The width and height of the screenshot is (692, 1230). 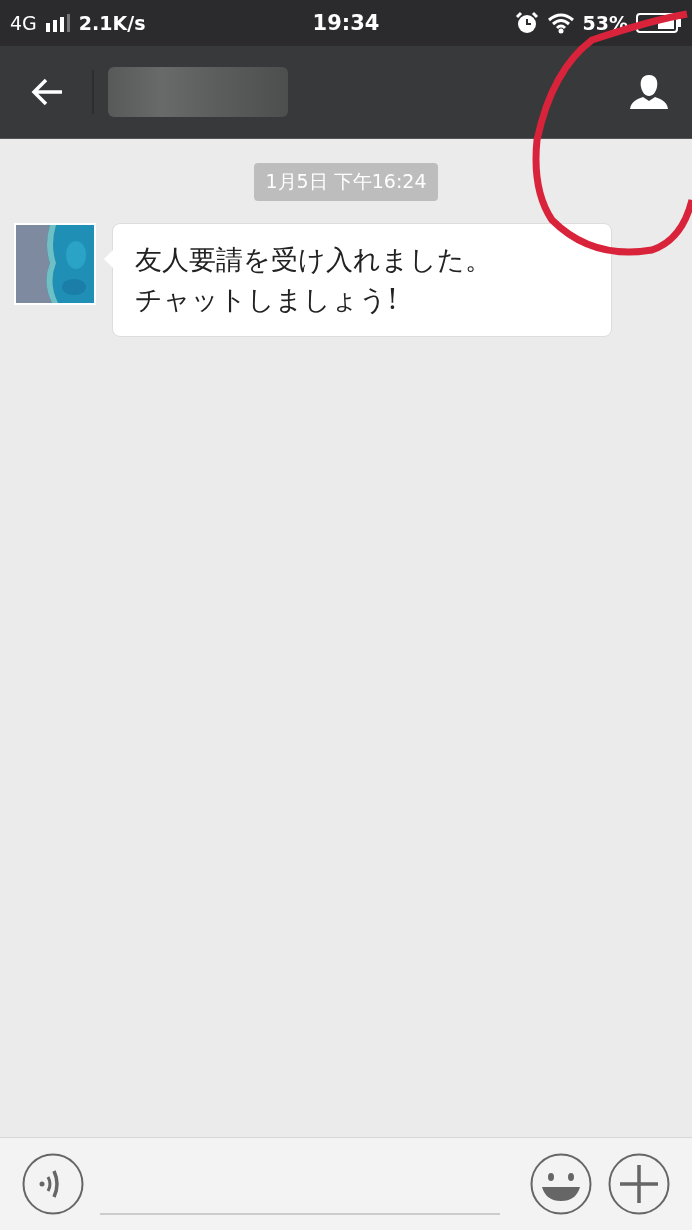 What do you see at coordinates (561, 1184) in the screenshot?
I see `smiley-icon` at bounding box center [561, 1184].